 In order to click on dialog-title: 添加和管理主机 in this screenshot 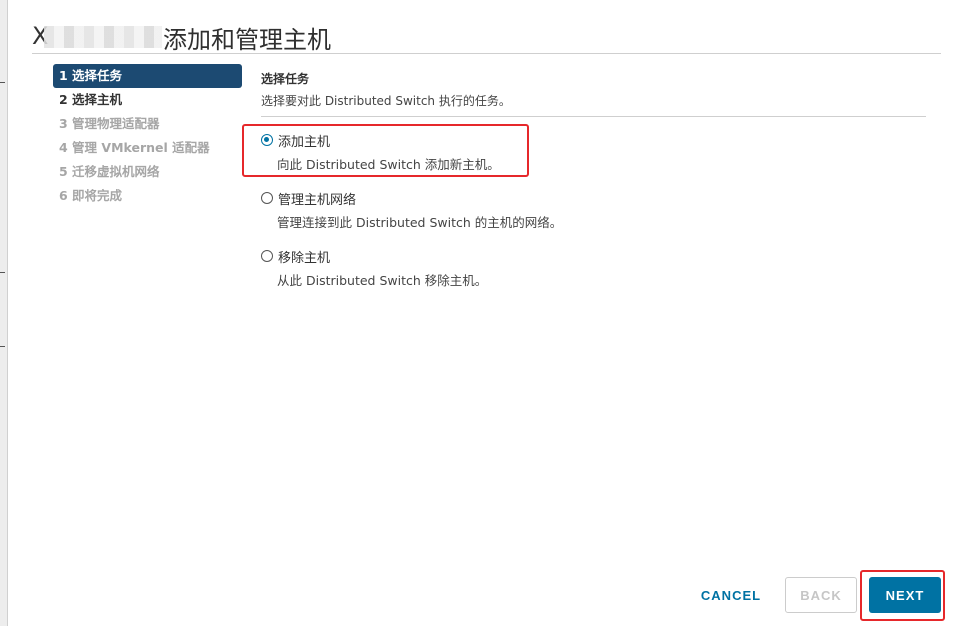, I will do `click(247, 40)`.